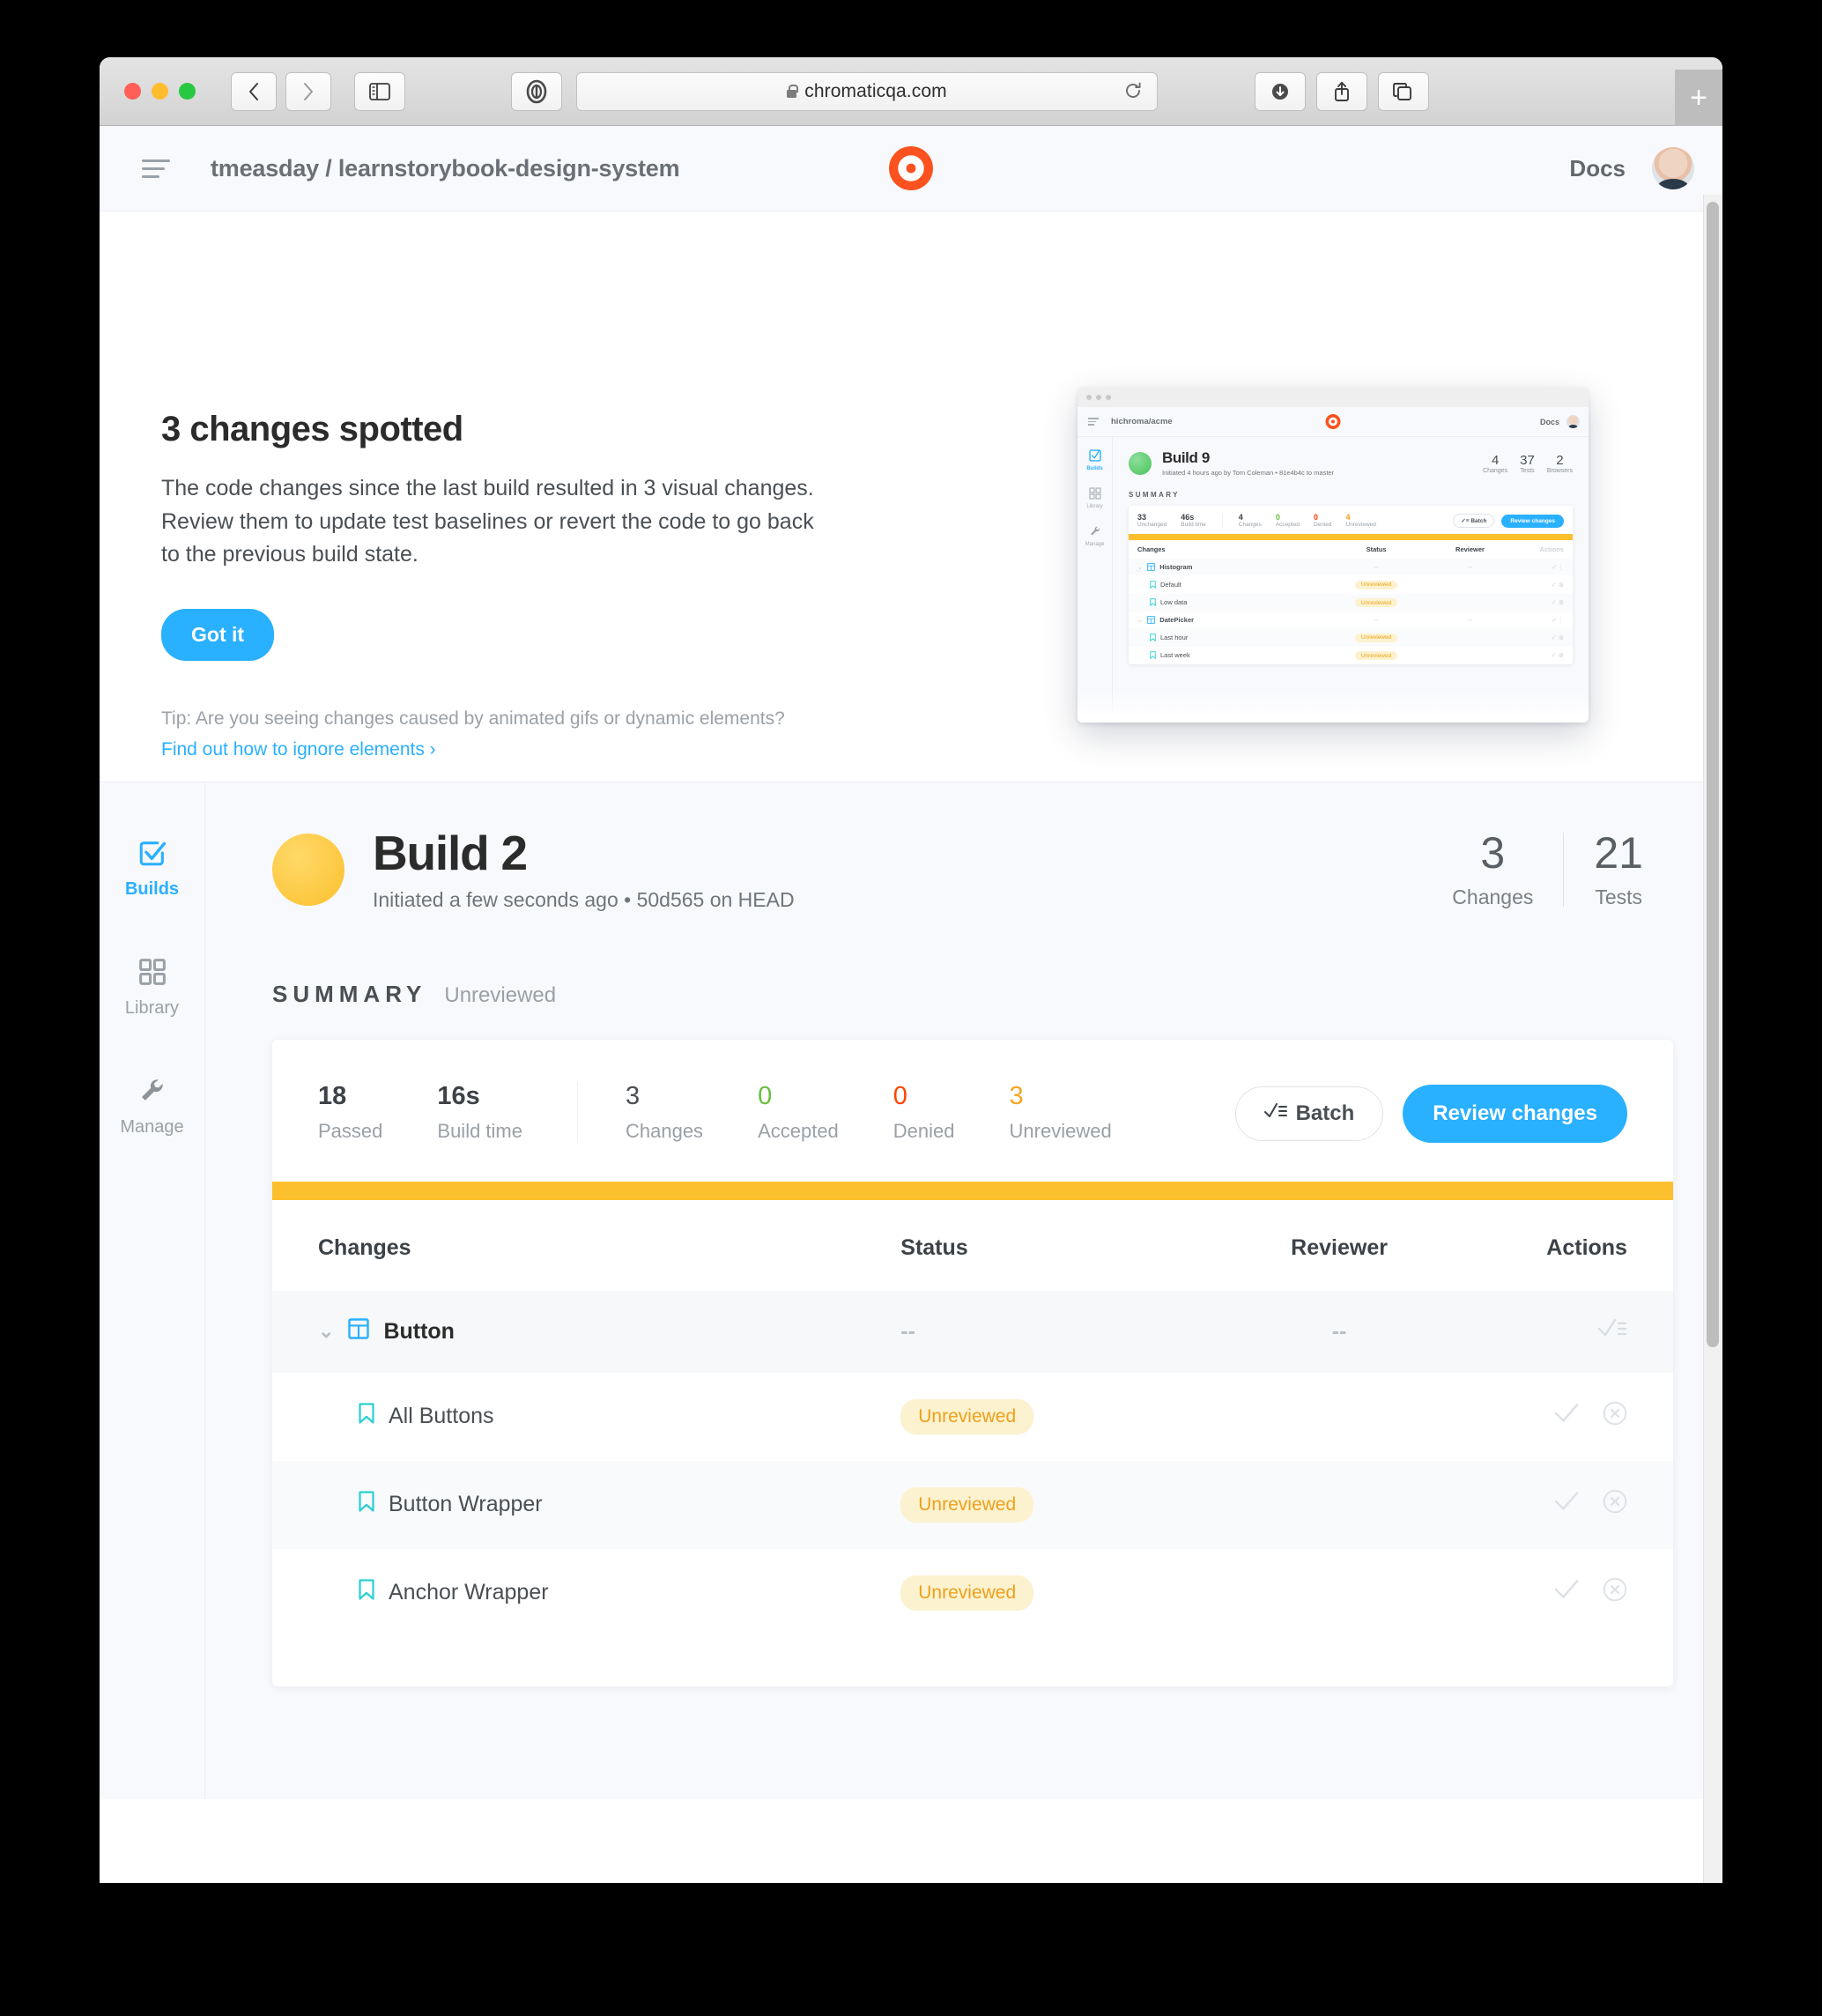 This screenshot has height=2016, width=1822. I want to click on table-row: Anchor Wrapper Unreviewed, so click(972, 1593).